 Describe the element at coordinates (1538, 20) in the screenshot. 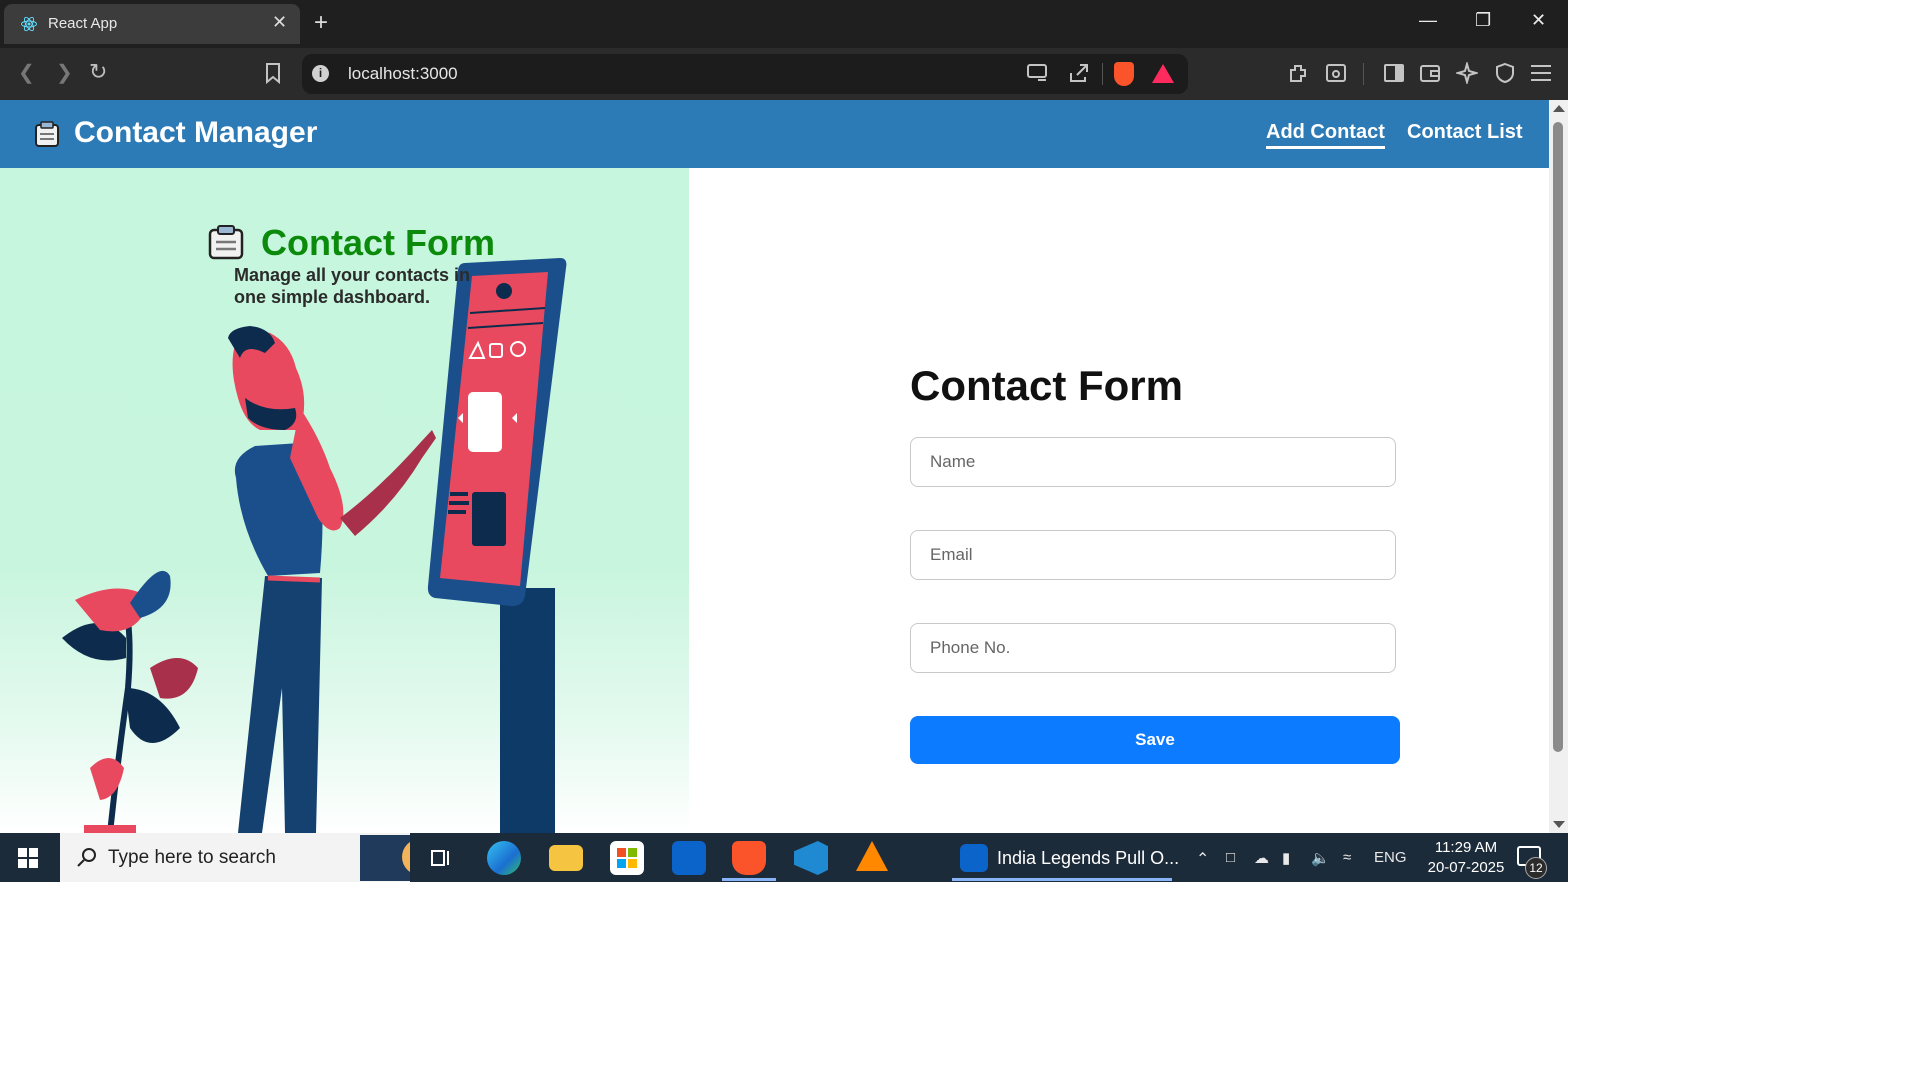

I see `close-window-button: ✕` at that location.